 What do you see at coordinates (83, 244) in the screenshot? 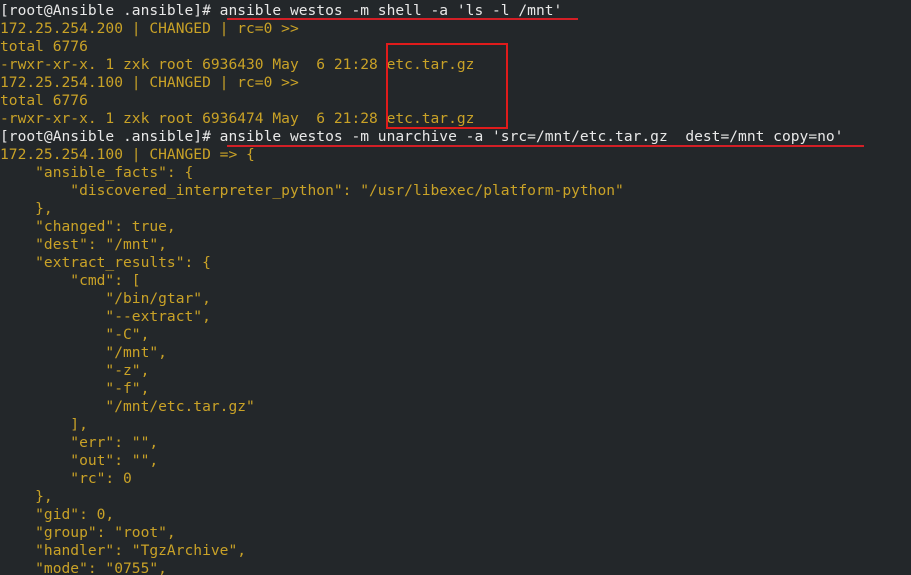
I see `terminal-output-line: "dest": "/mnt",` at bounding box center [83, 244].